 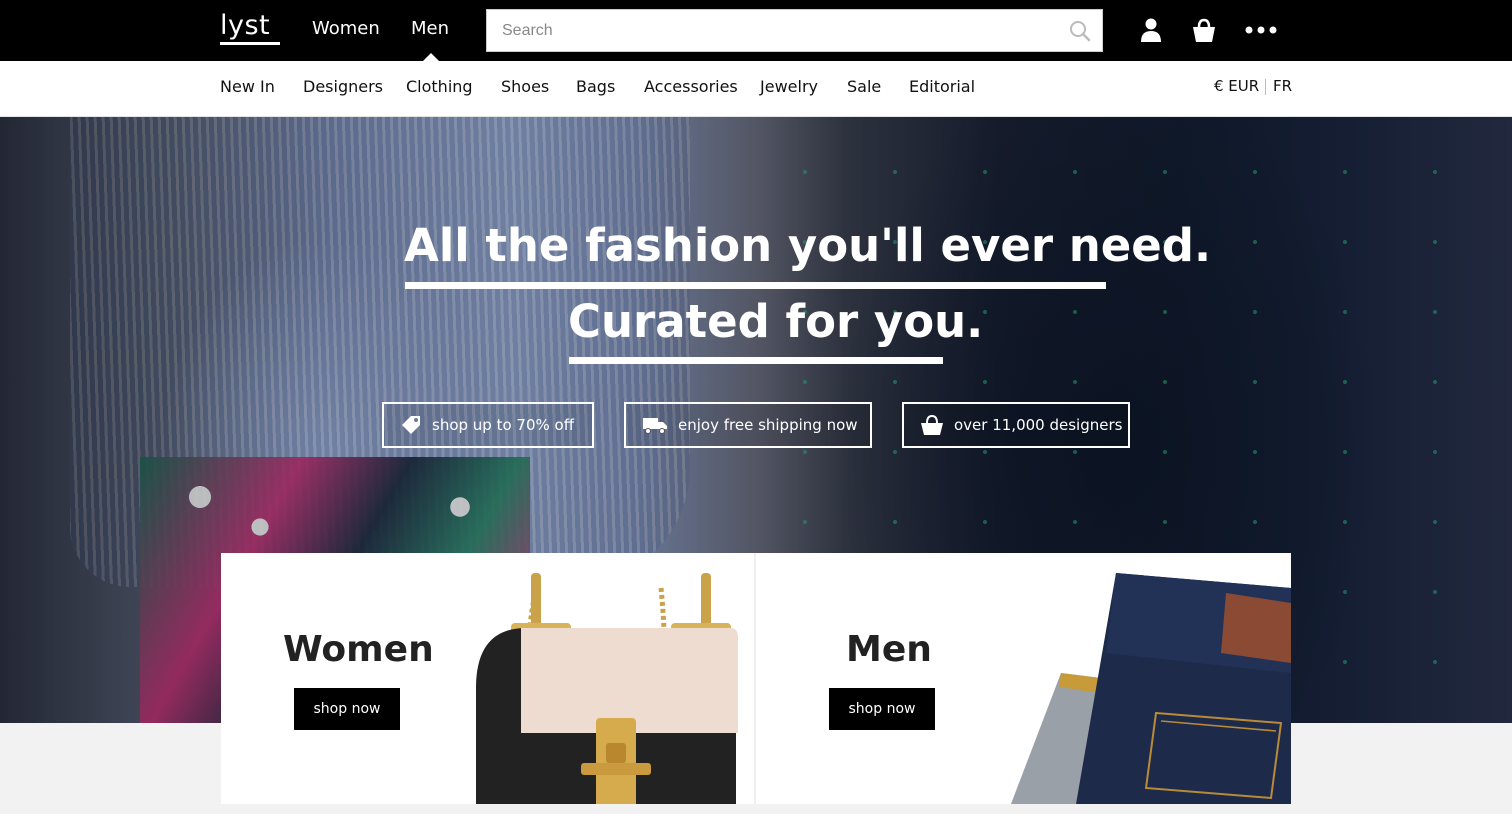 What do you see at coordinates (411, 425) in the screenshot?
I see `tag-icon` at bounding box center [411, 425].